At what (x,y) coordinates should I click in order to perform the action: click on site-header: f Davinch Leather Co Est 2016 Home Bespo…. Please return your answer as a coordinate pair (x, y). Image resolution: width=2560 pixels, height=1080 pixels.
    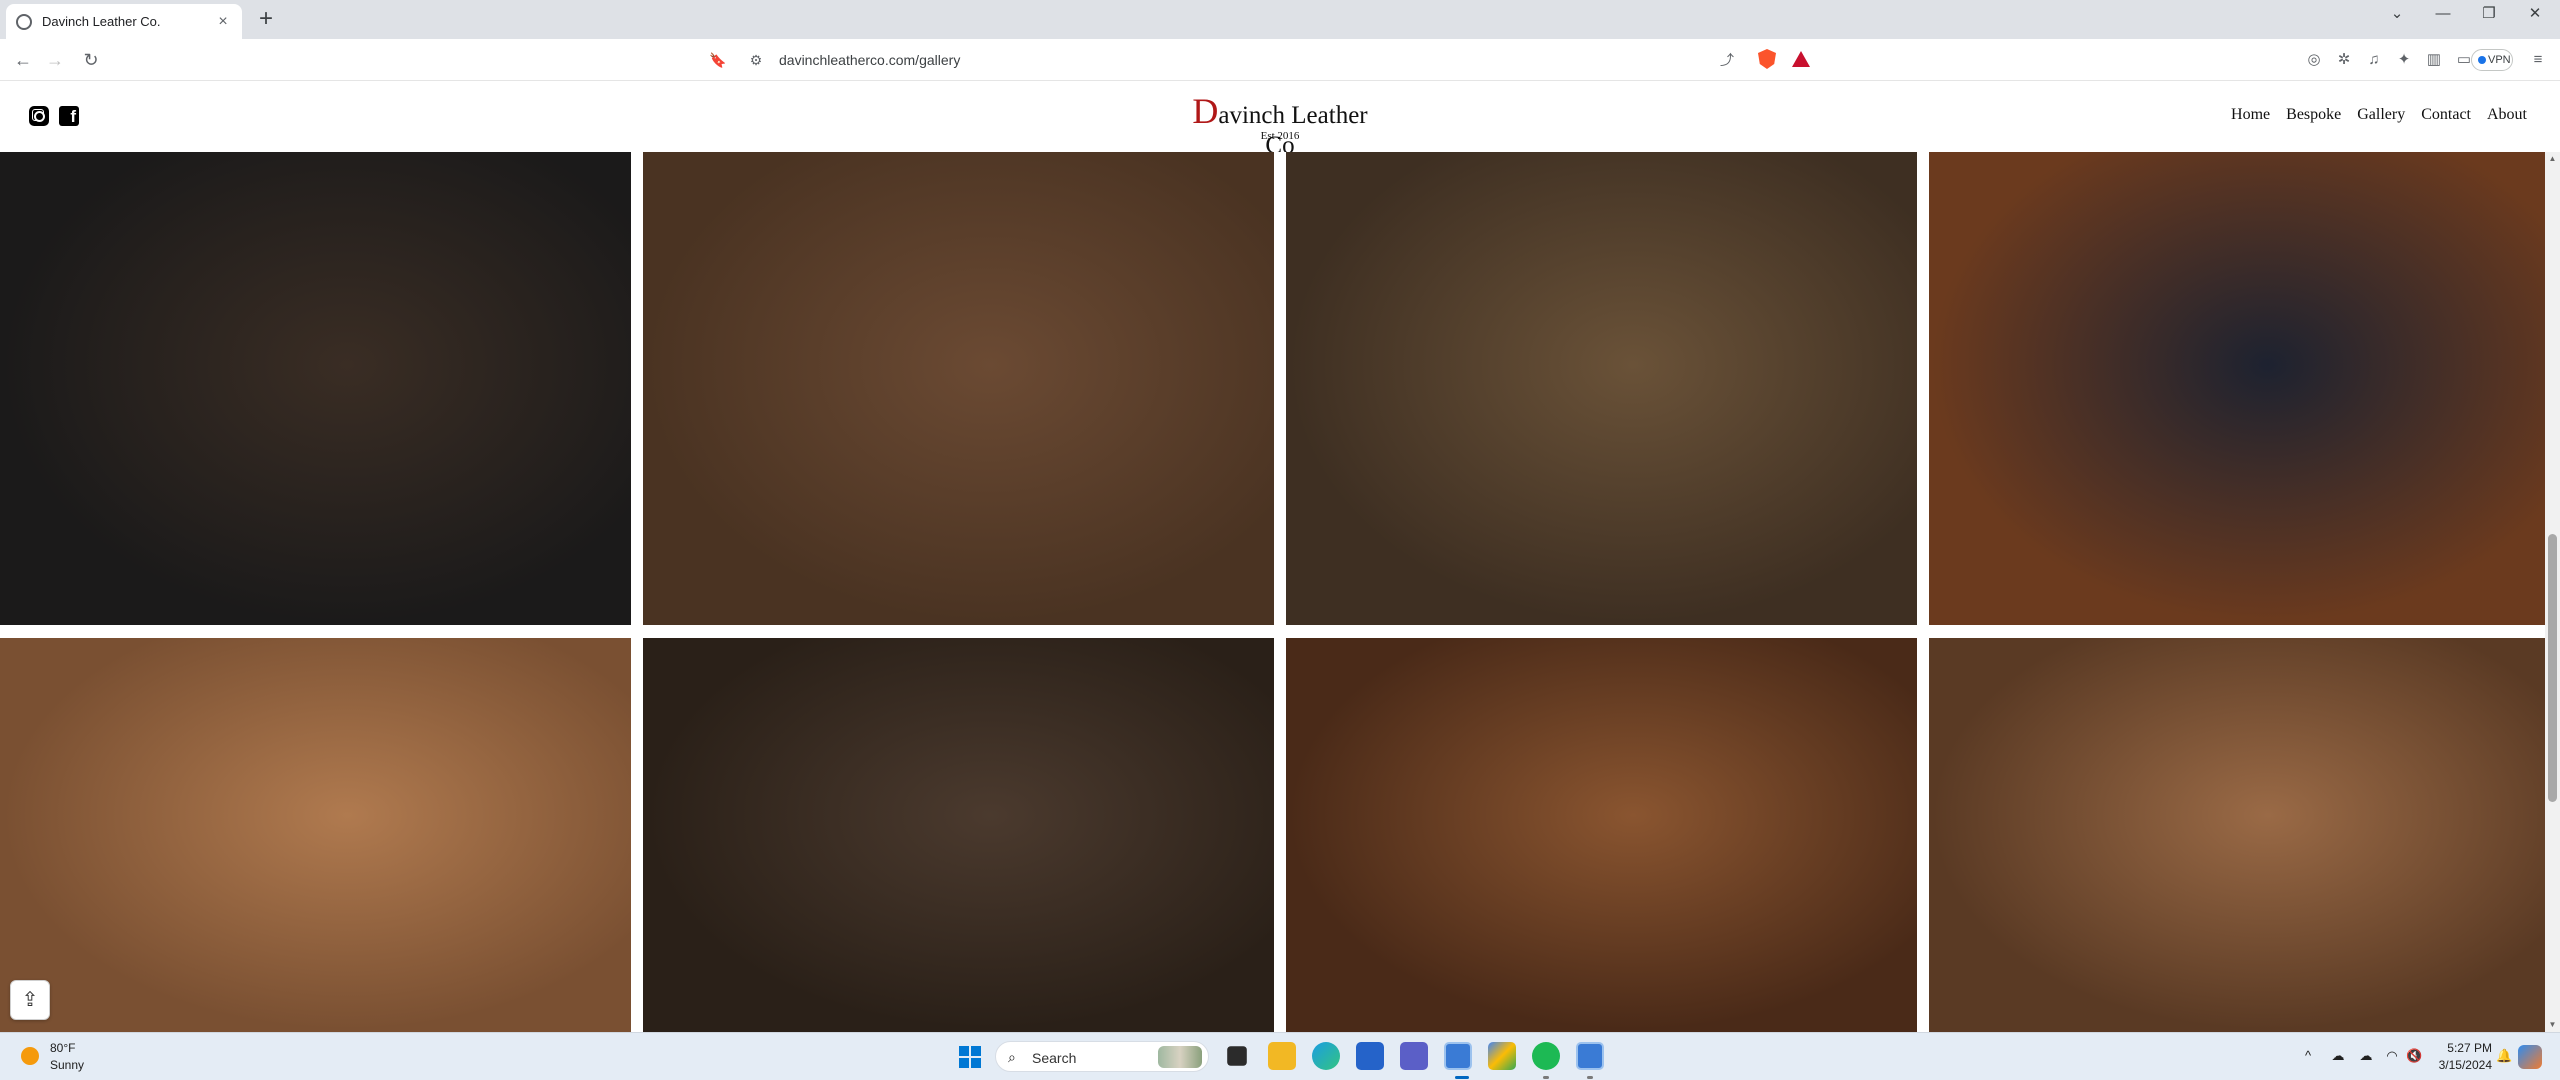
    Looking at the image, I should click on (1280, 120).